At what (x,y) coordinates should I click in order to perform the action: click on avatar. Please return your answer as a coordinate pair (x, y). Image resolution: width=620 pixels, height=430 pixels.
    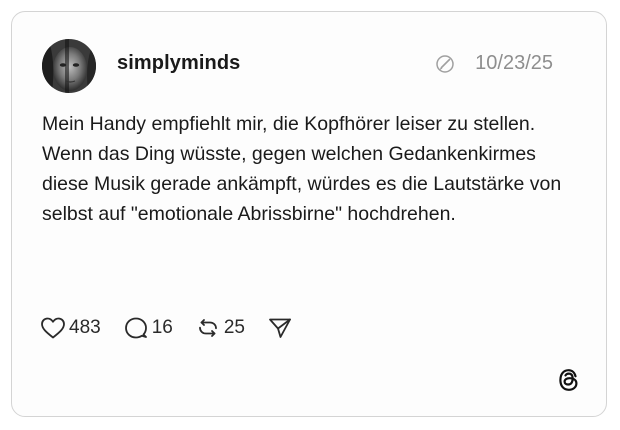
    Looking at the image, I should click on (69, 66).